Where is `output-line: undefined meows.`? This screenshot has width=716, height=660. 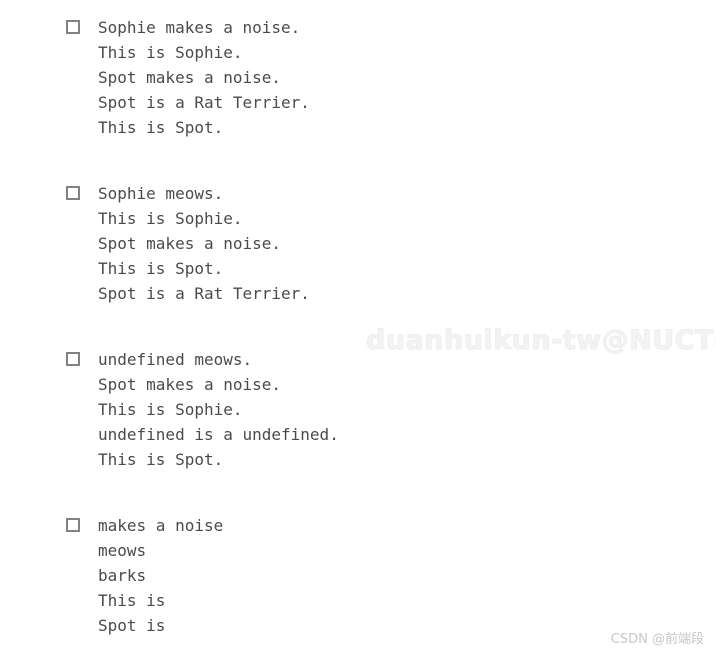
output-line: undefined meows. is located at coordinates (175, 359).